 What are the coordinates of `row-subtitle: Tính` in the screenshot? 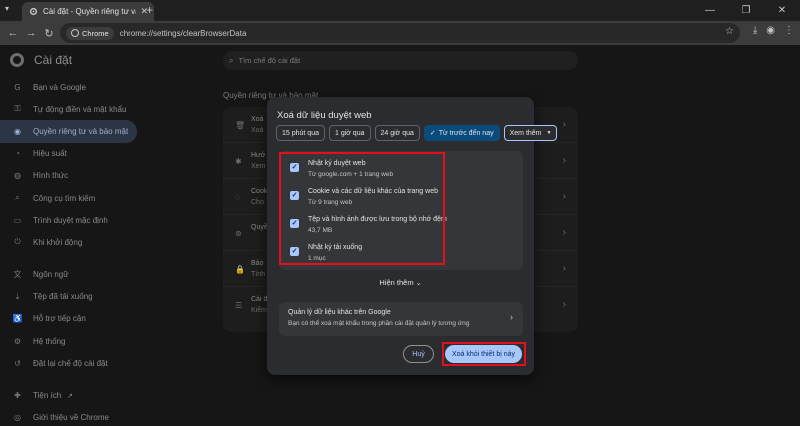 It's located at (258, 274).